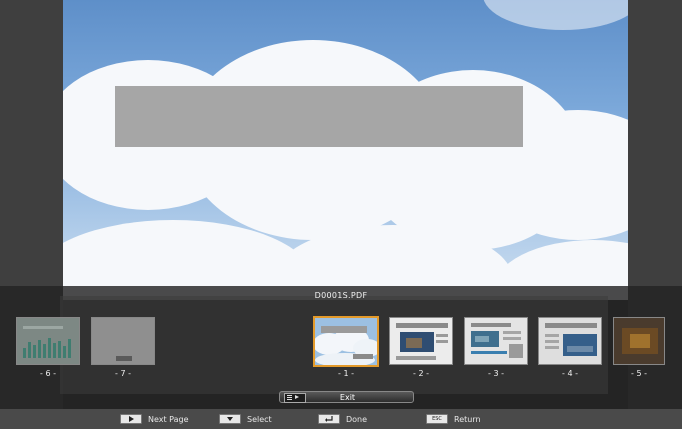  Describe the element at coordinates (341, 295) in the screenshot. I see `file-name: D0001S.PDF` at that location.